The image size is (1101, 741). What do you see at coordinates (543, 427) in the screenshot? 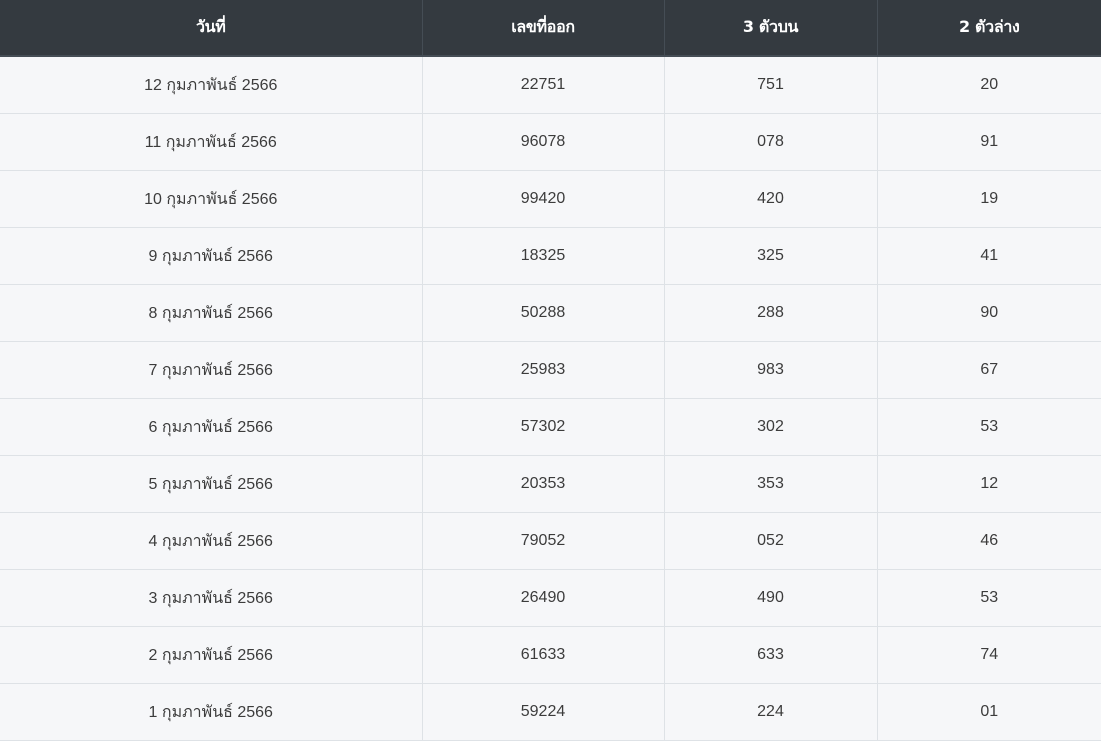
I see `cell-winning-number: 57302` at bounding box center [543, 427].